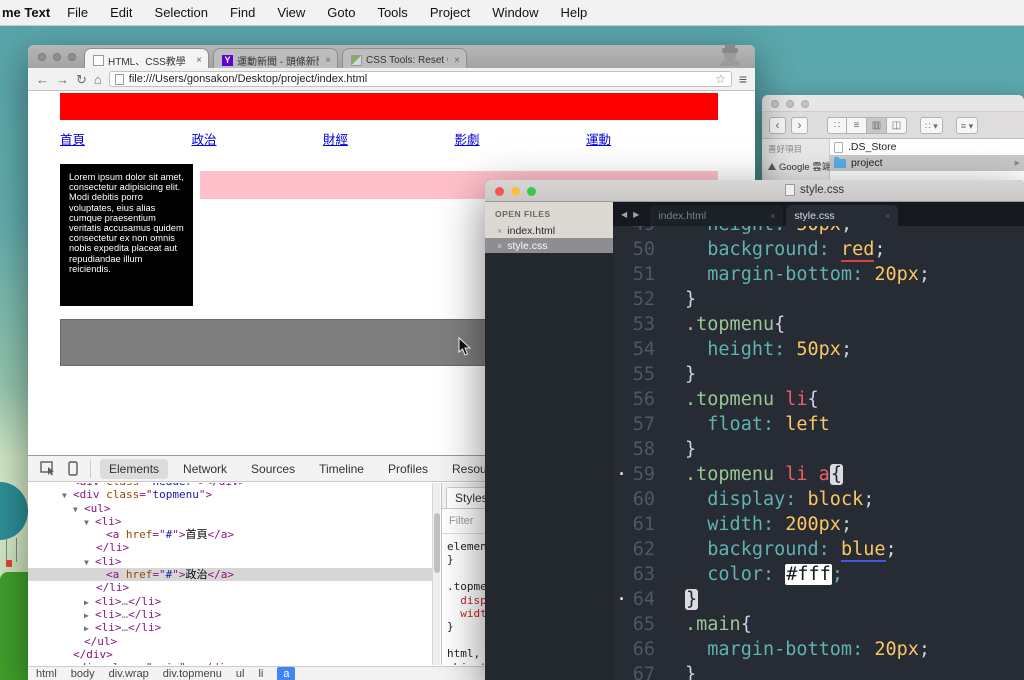 This screenshot has width=1024, height=680. What do you see at coordinates (515, 191) in the screenshot?
I see `sublime-traffic-lights` at bounding box center [515, 191].